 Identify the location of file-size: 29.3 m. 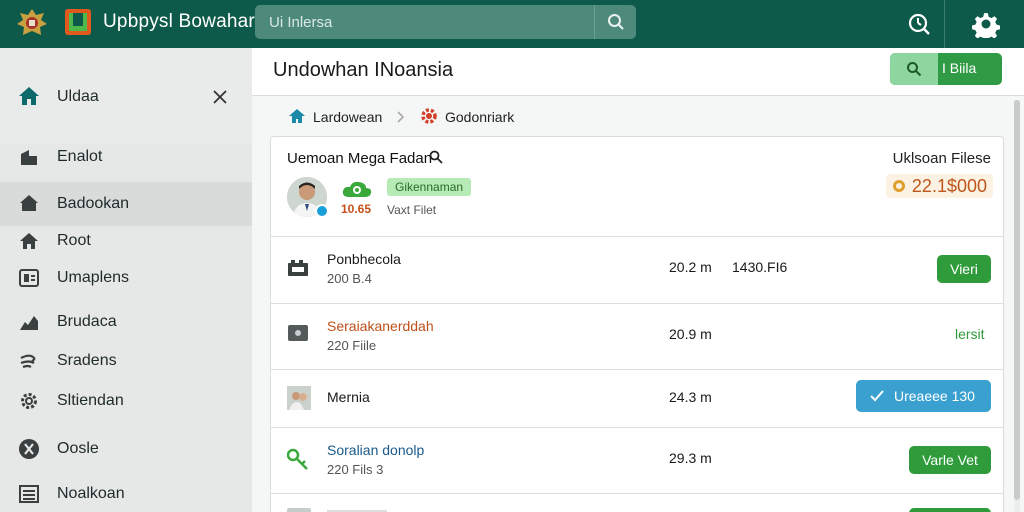
(690, 458).